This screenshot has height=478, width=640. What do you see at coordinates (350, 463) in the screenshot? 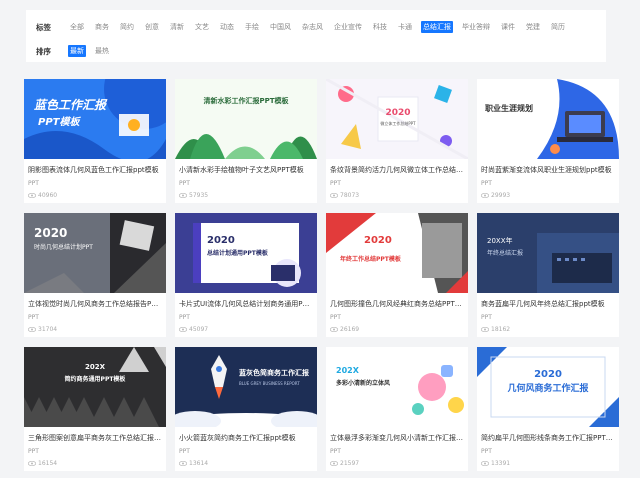
I see `card-view-count: 21597` at bounding box center [350, 463].